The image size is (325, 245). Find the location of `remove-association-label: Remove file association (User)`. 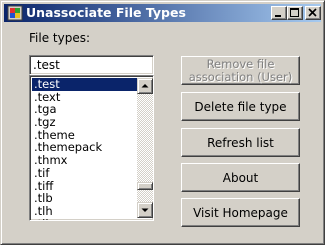

remove-association-label: Remove file association (User) is located at coordinates (240, 70).